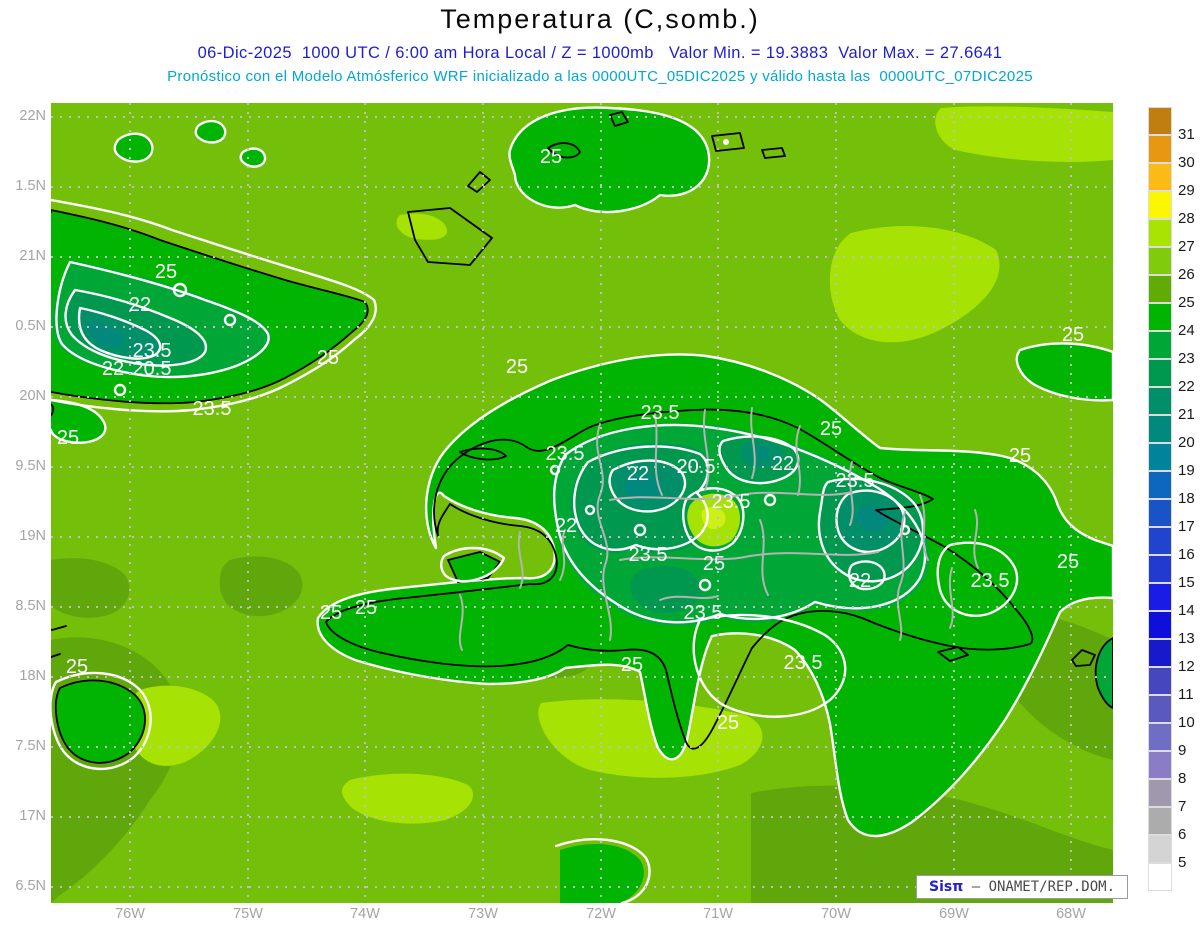 This screenshot has width=1200, height=927. Describe the element at coordinates (1186, 666) in the screenshot. I see `colorbar-tick: 12` at that location.